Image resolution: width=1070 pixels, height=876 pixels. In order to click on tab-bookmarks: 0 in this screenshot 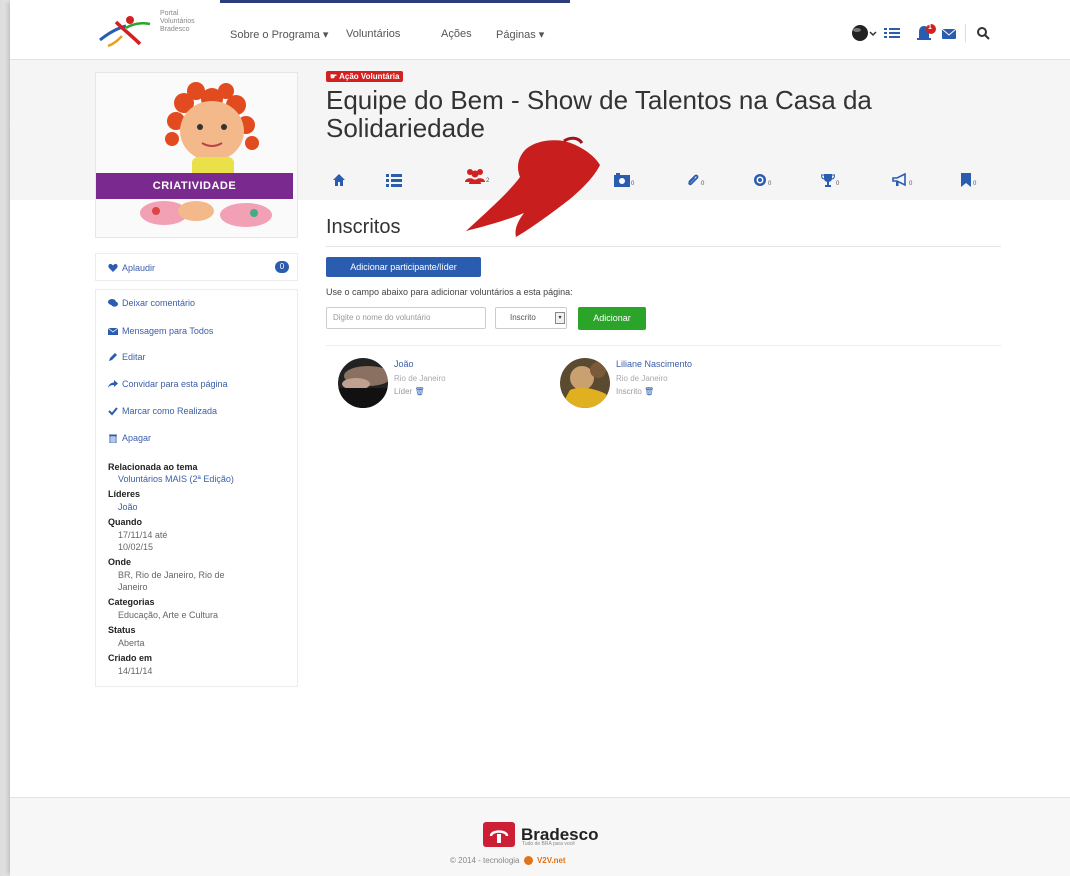, I will do `click(968, 177)`.